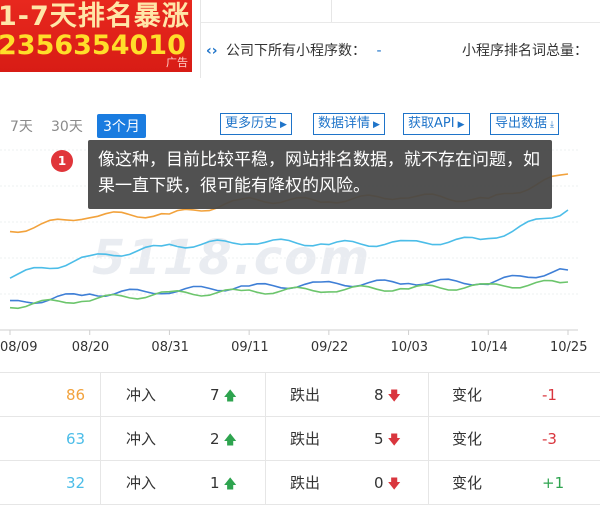  I want to click on mini-rank-words-total: 小程序排名词总量：, so click(525, 50).